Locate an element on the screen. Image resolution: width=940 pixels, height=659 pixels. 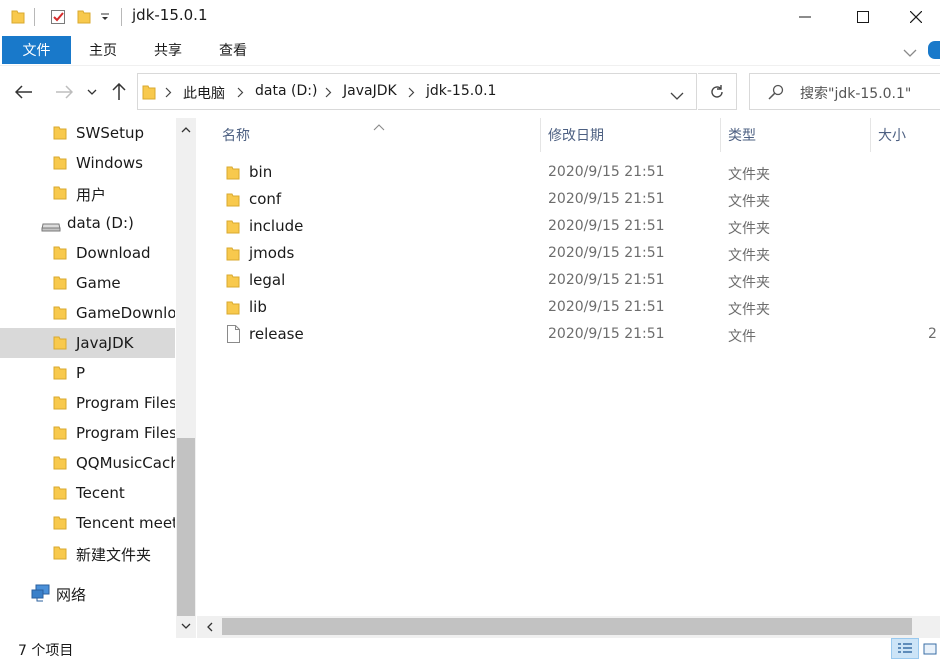
file-type: 文件 is located at coordinates (742, 337).